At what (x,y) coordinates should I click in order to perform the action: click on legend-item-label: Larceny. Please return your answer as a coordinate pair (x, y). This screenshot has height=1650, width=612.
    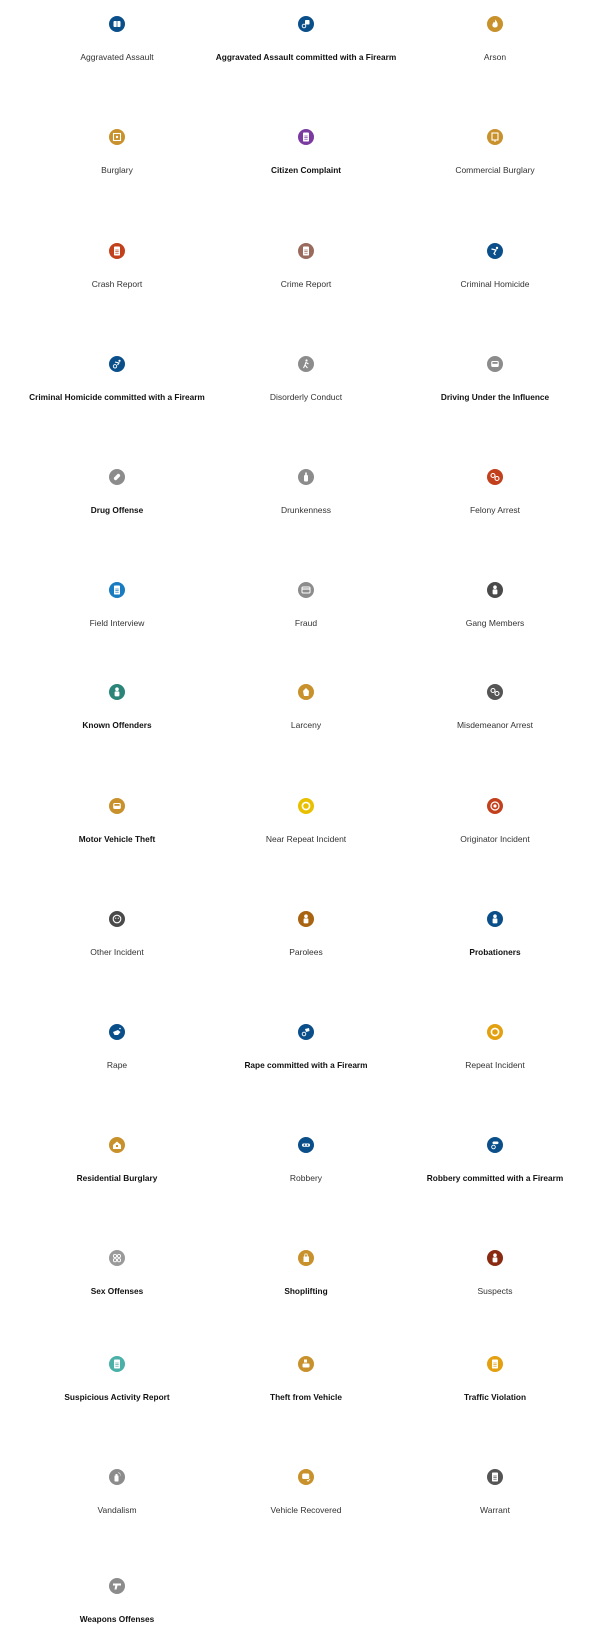
    Looking at the image, I should click on (306, 725).